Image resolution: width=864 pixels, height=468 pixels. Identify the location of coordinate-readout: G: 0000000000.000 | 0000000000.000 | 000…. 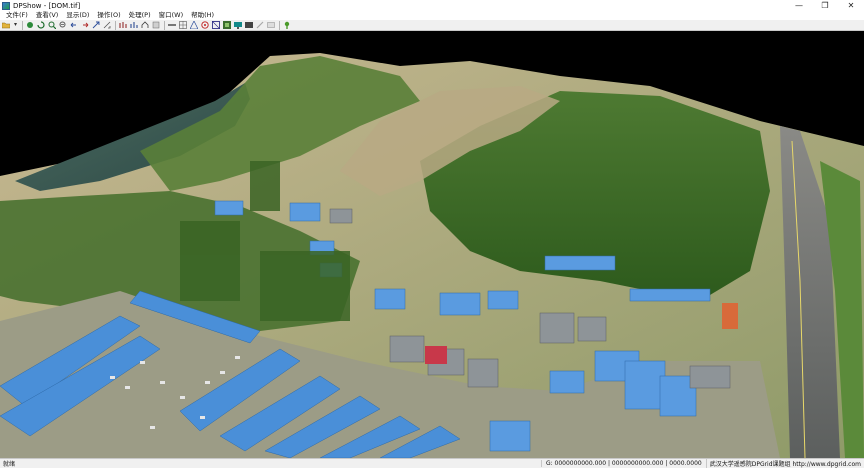
(623, 463).